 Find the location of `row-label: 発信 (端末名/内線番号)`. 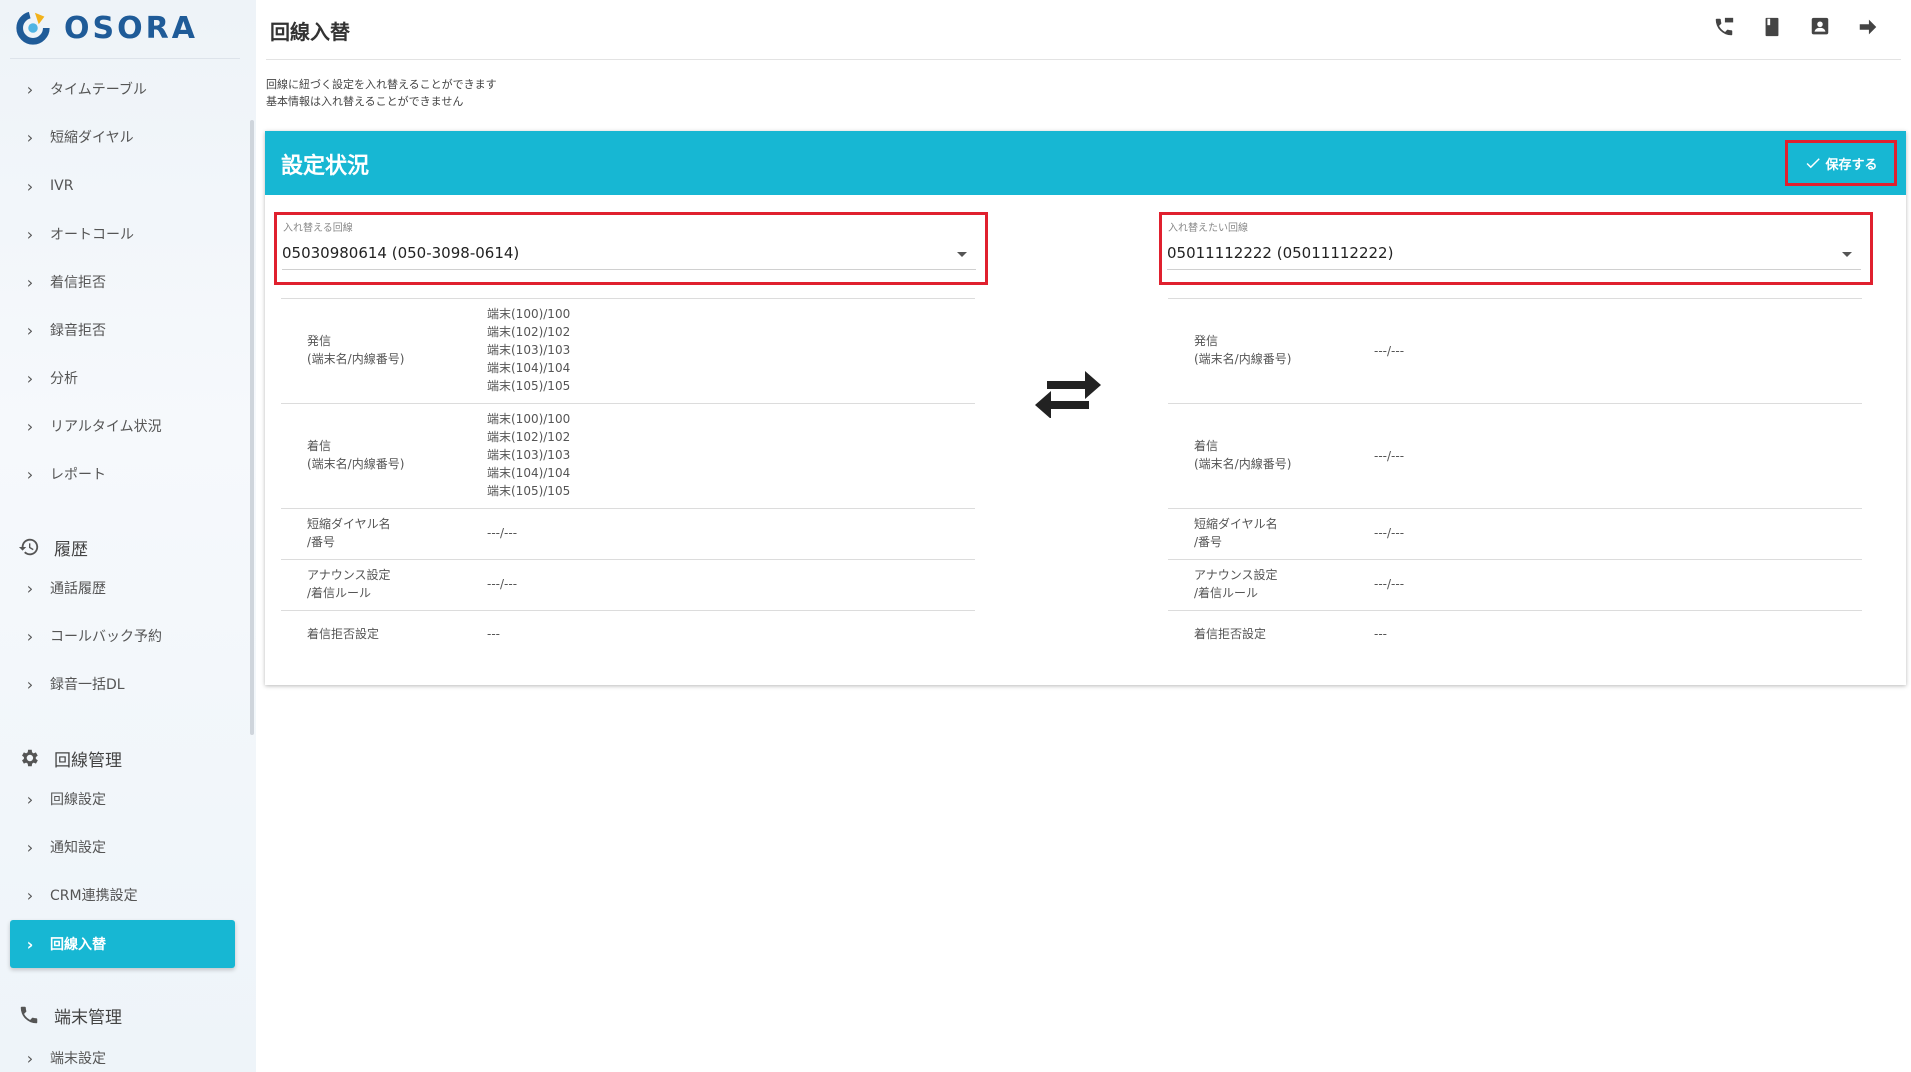

row-label: 発信 (端末名/内線番号) is located at coordinates (1242, 350).